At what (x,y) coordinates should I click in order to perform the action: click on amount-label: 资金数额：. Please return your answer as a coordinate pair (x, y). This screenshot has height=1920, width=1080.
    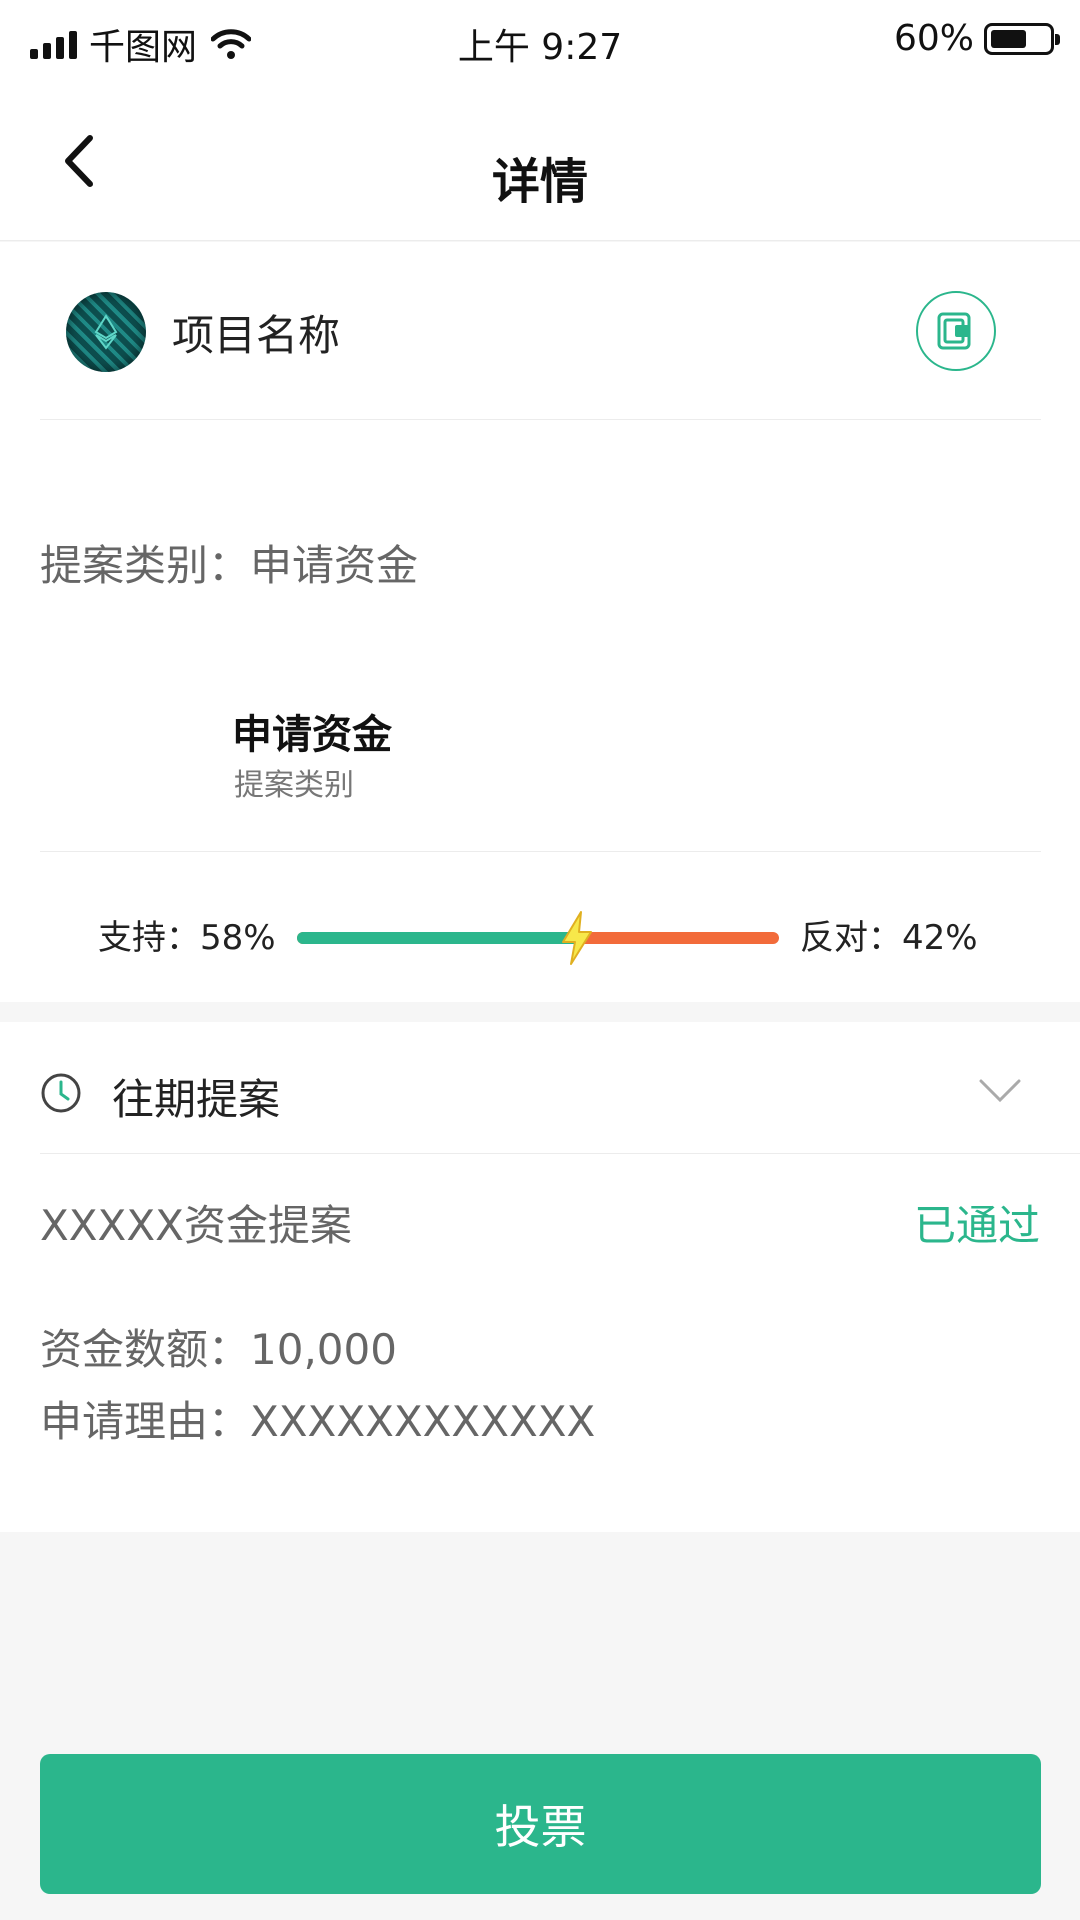
    Looking at the image, I should click on (145, 1349).